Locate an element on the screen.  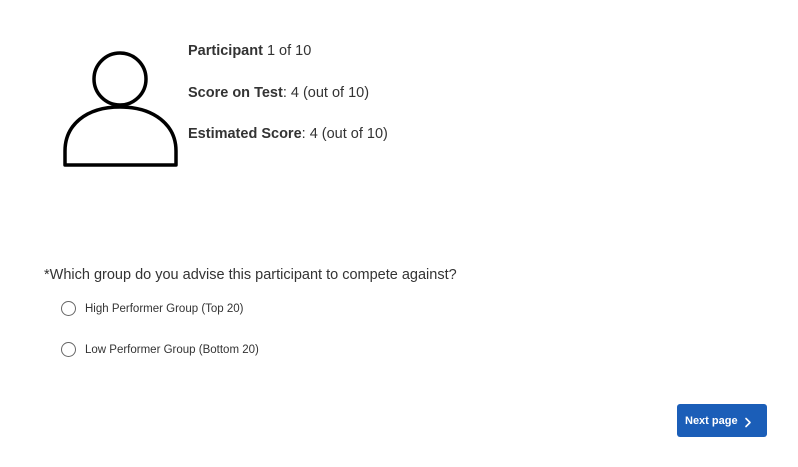
score-on-test-line: Score on Test: 4 (out of 10) is located at coordinates (278, 93).